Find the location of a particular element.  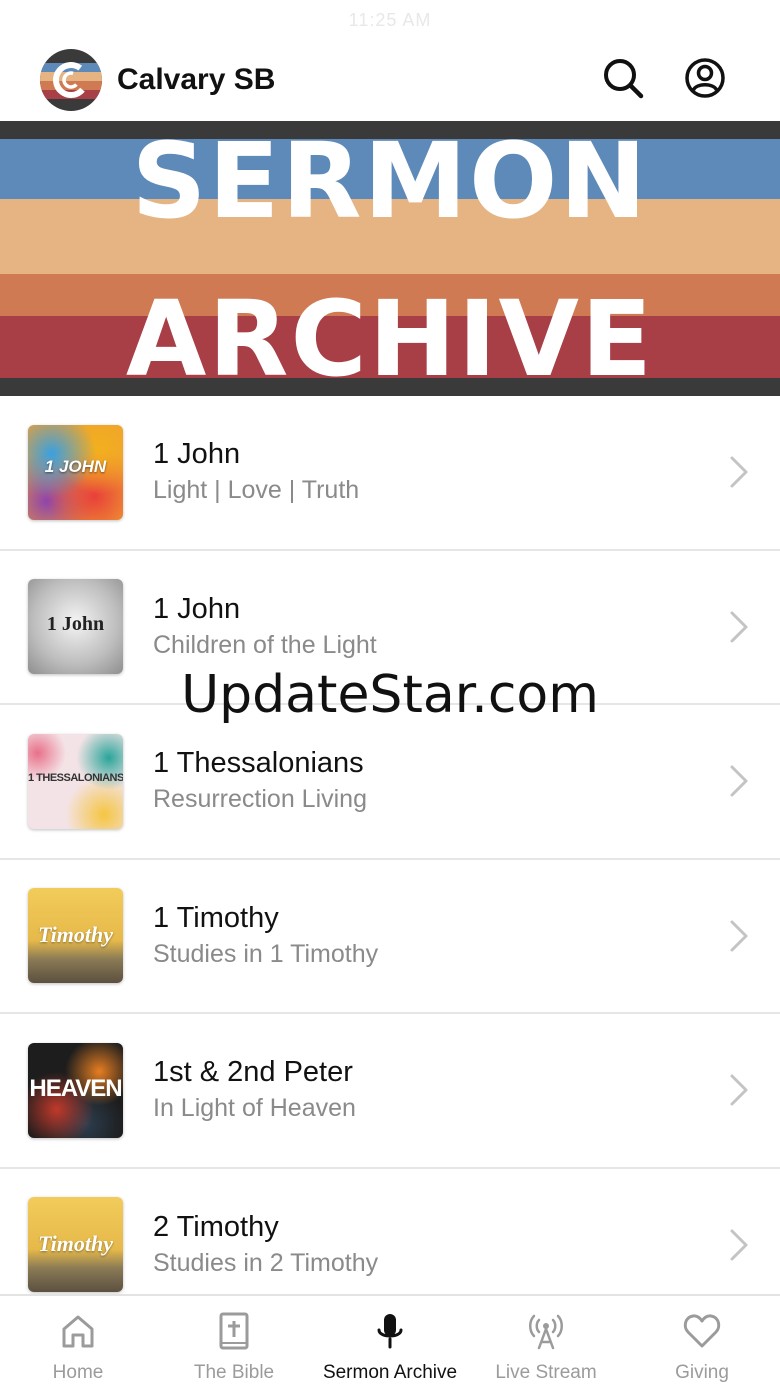

series-row: Timothy 1 Timothy Studies in 1 Timothy is located at coordinates (390, 937).